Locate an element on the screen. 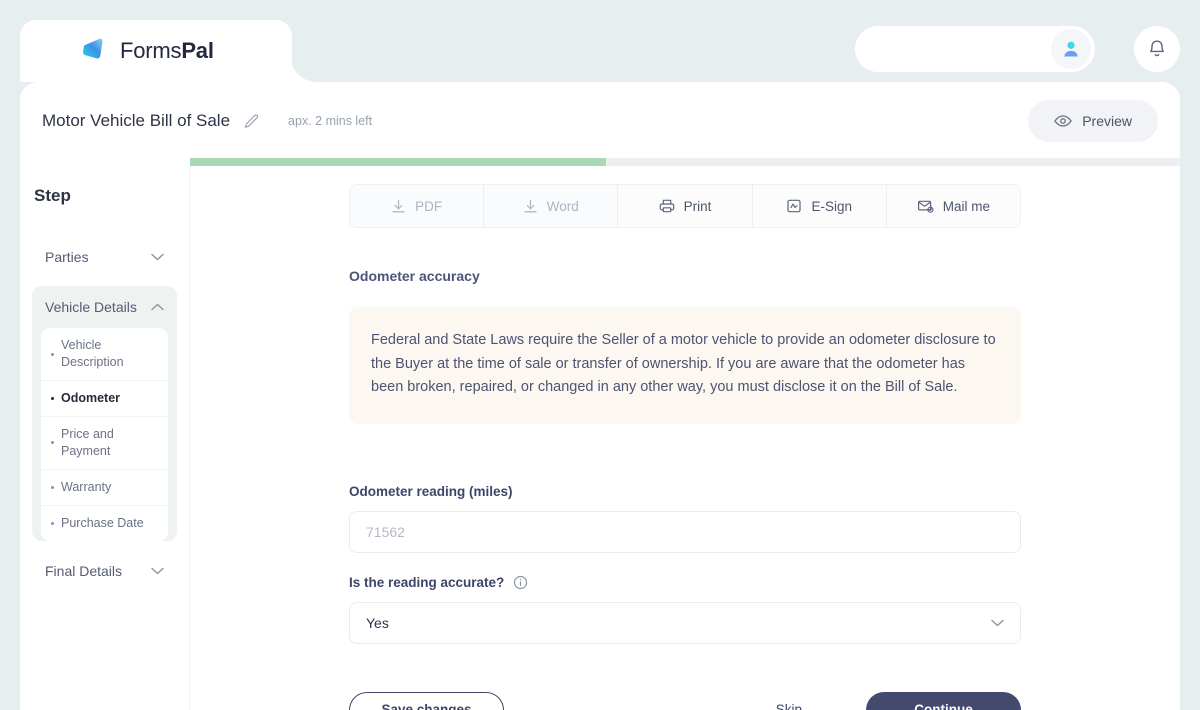  preview-button: Preview is located at coordinates (1093, 121).